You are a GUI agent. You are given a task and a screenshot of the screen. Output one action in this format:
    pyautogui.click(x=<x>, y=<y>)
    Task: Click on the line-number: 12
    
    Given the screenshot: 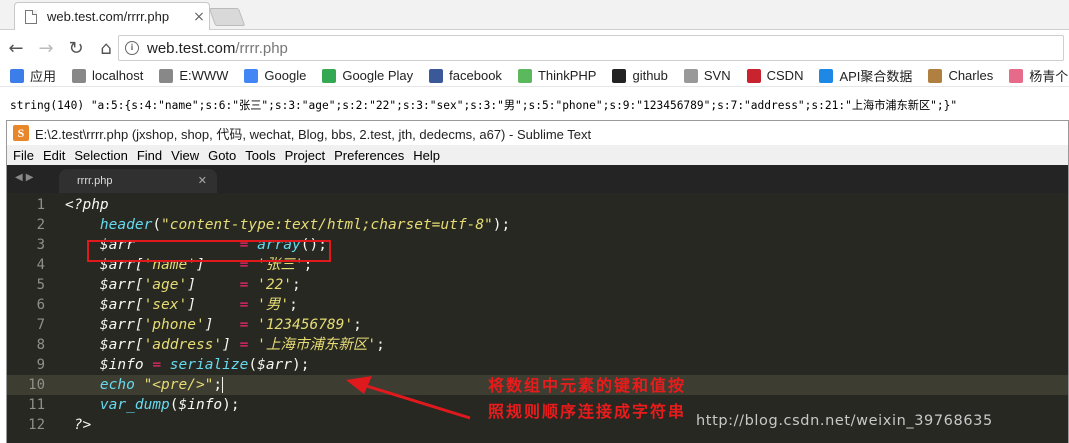 What is the action you would take?
    pyautogui.click(x=36, y=425)
    